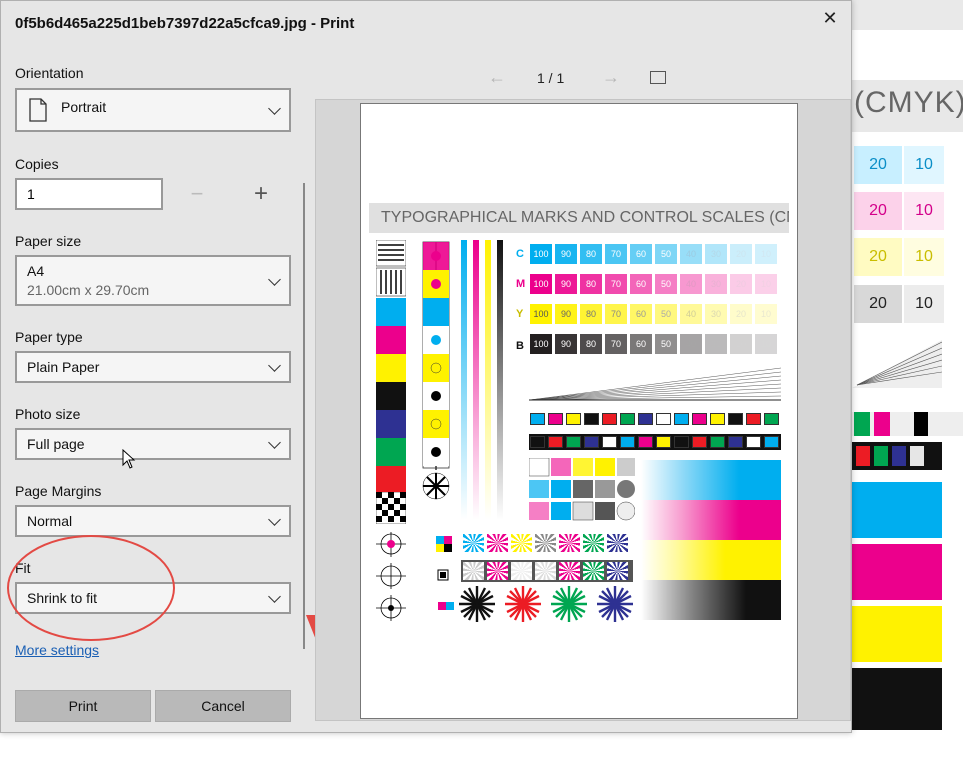  Describe the element at coordinates (57, 650) in the screenshot. I see `more-settings-link: More settings` at that location.